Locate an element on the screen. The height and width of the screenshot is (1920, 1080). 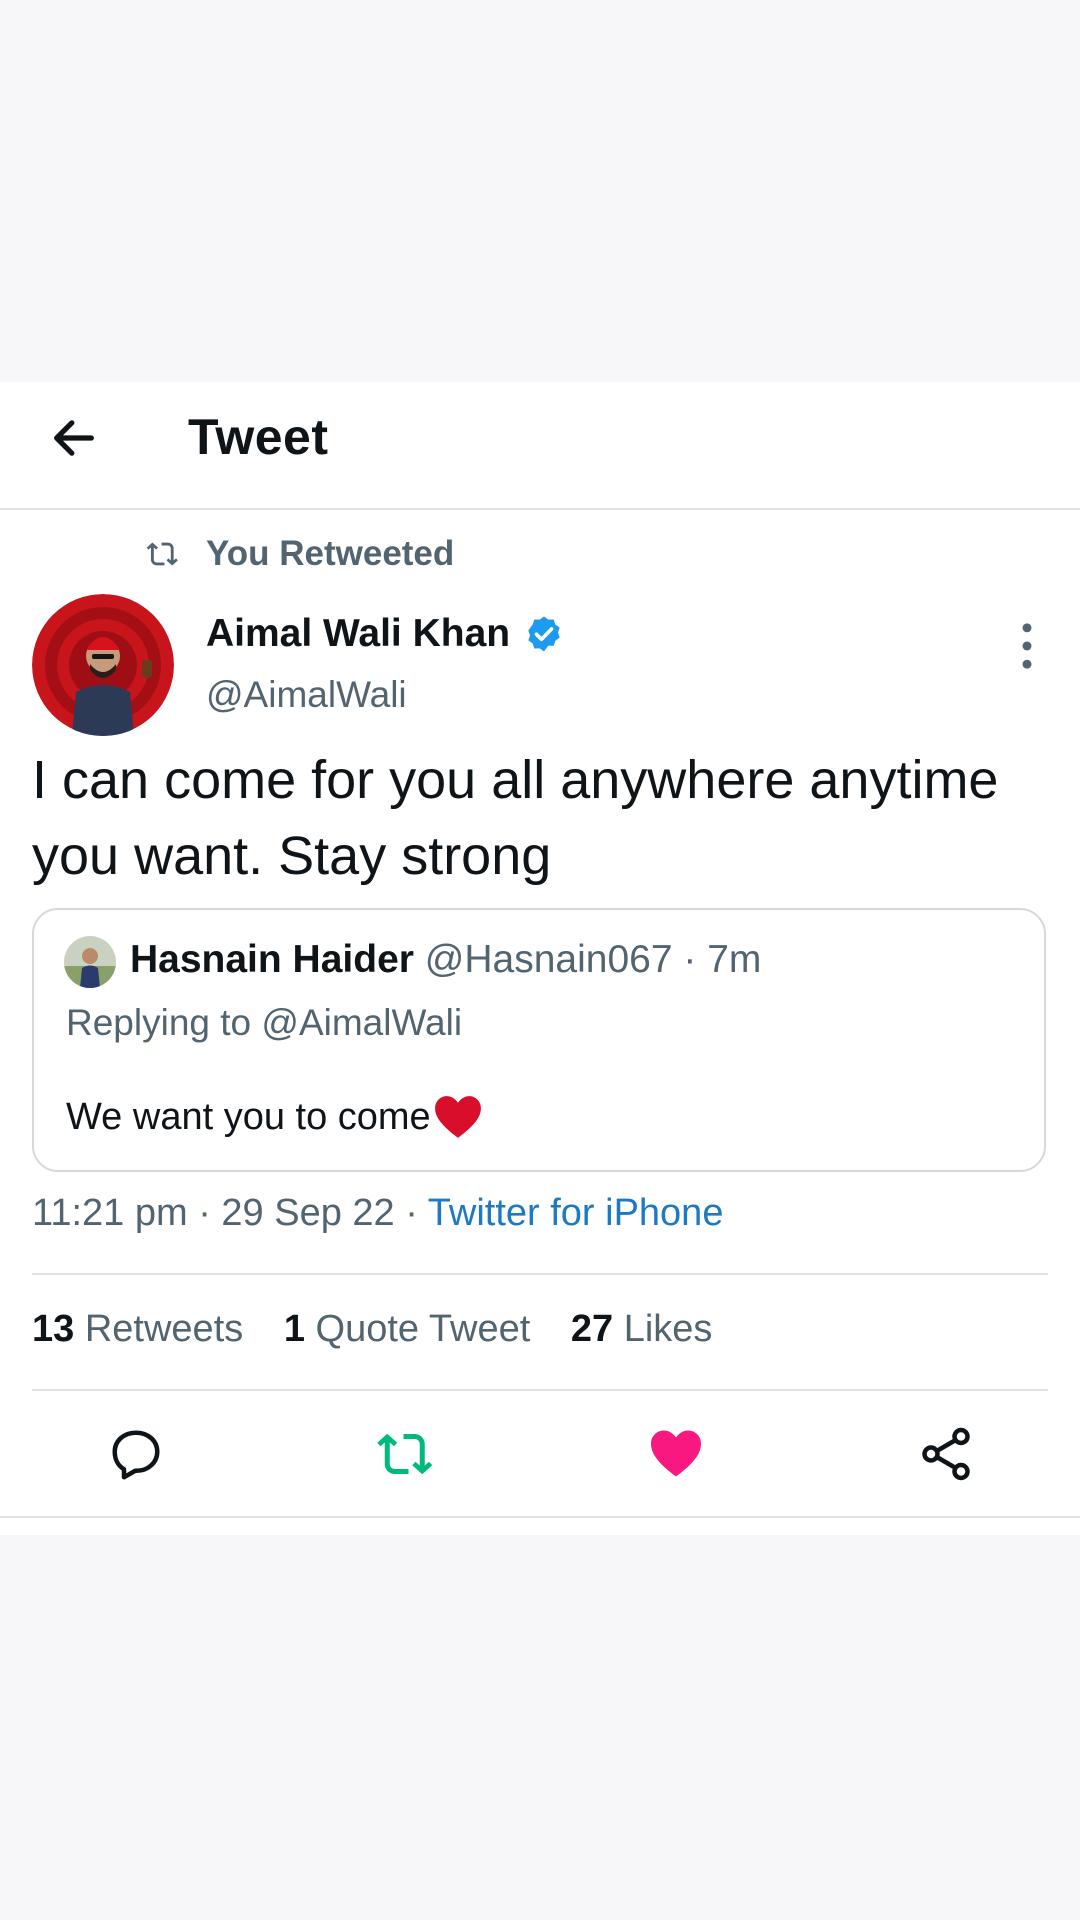
quoted-author-name: Hasnain Haider is located at coordinates (272, 959).